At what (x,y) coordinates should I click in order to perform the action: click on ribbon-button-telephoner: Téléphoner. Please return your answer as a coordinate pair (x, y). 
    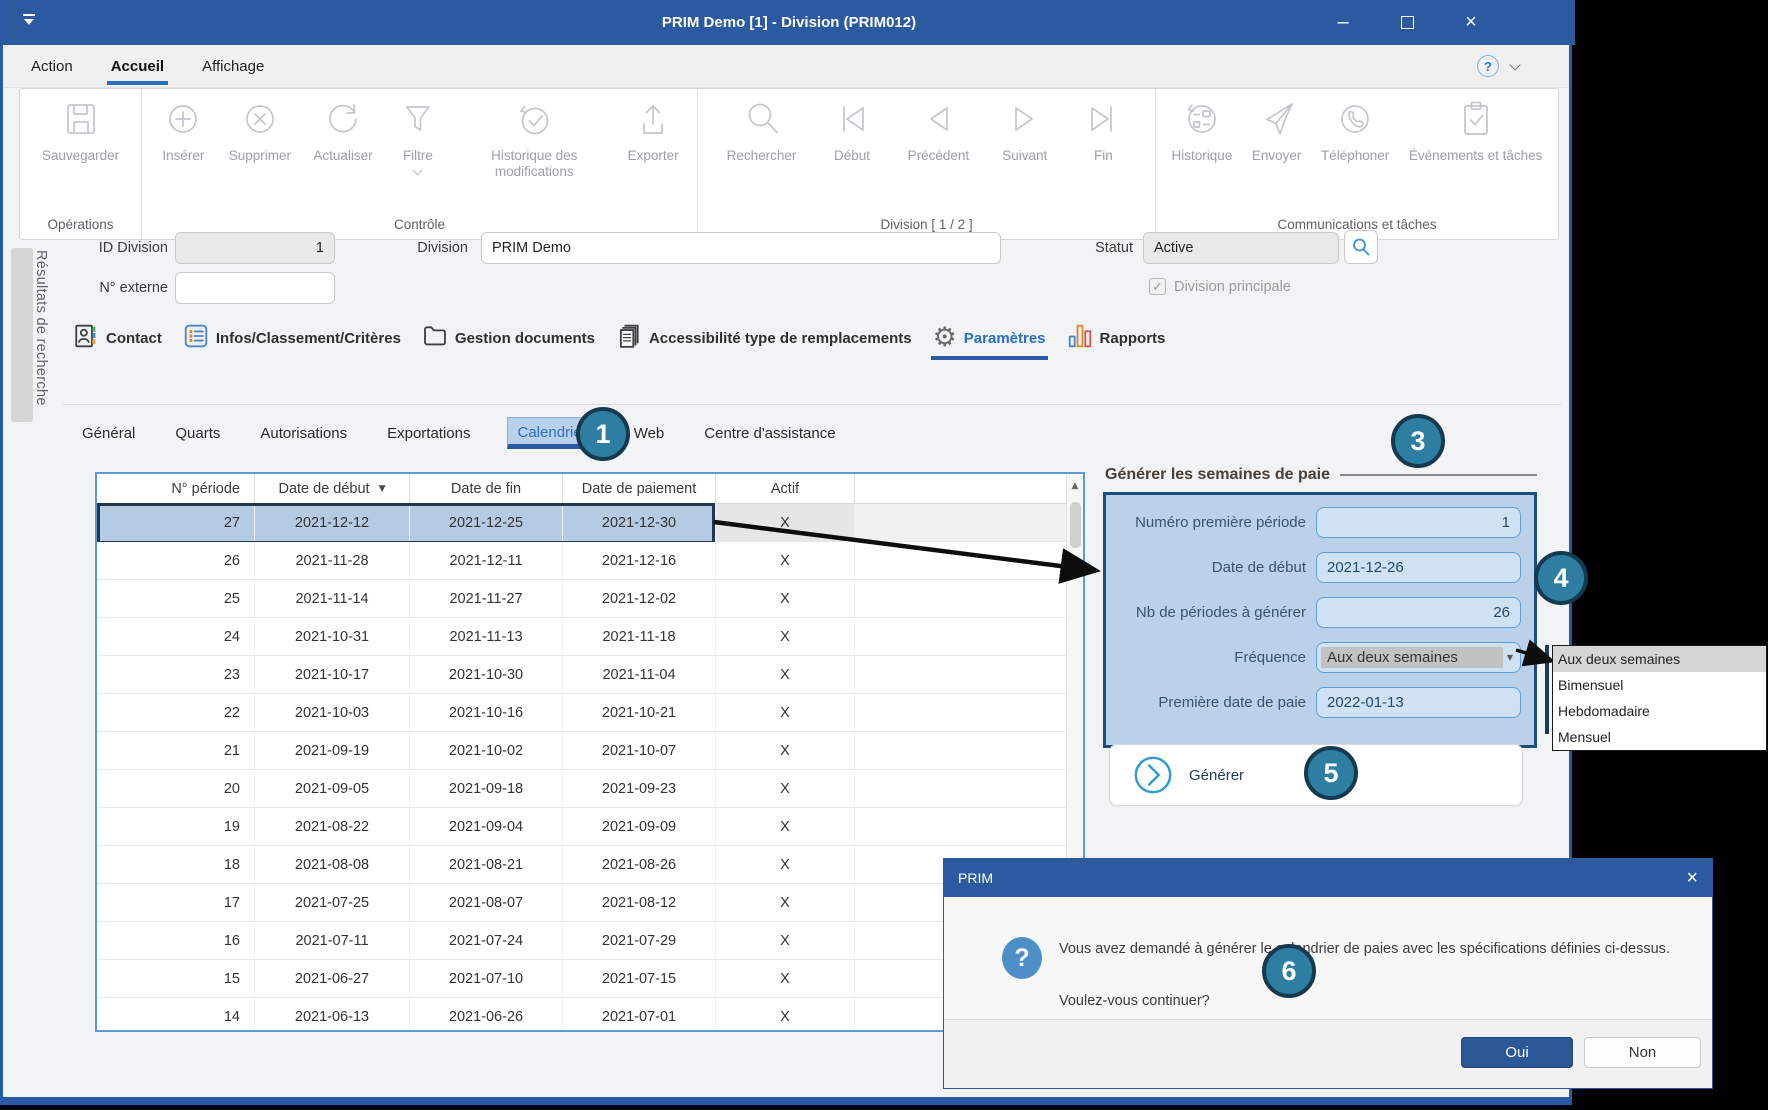
    Looking at the image, I should click on (1355, 130).